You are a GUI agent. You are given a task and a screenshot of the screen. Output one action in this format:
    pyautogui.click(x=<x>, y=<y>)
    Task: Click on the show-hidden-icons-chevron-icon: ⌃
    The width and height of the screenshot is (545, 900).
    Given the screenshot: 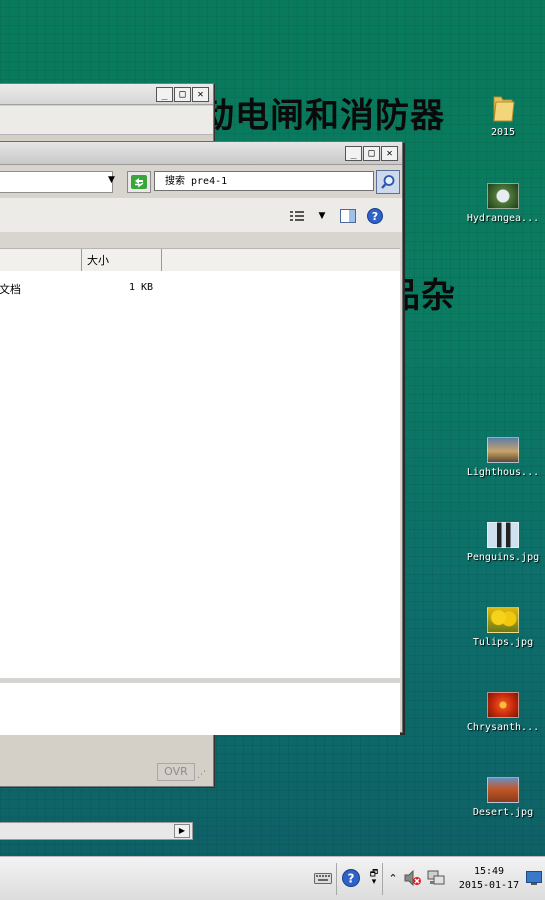 What is the action you would take?
    pyautogui.click(x=393, y=878)
    